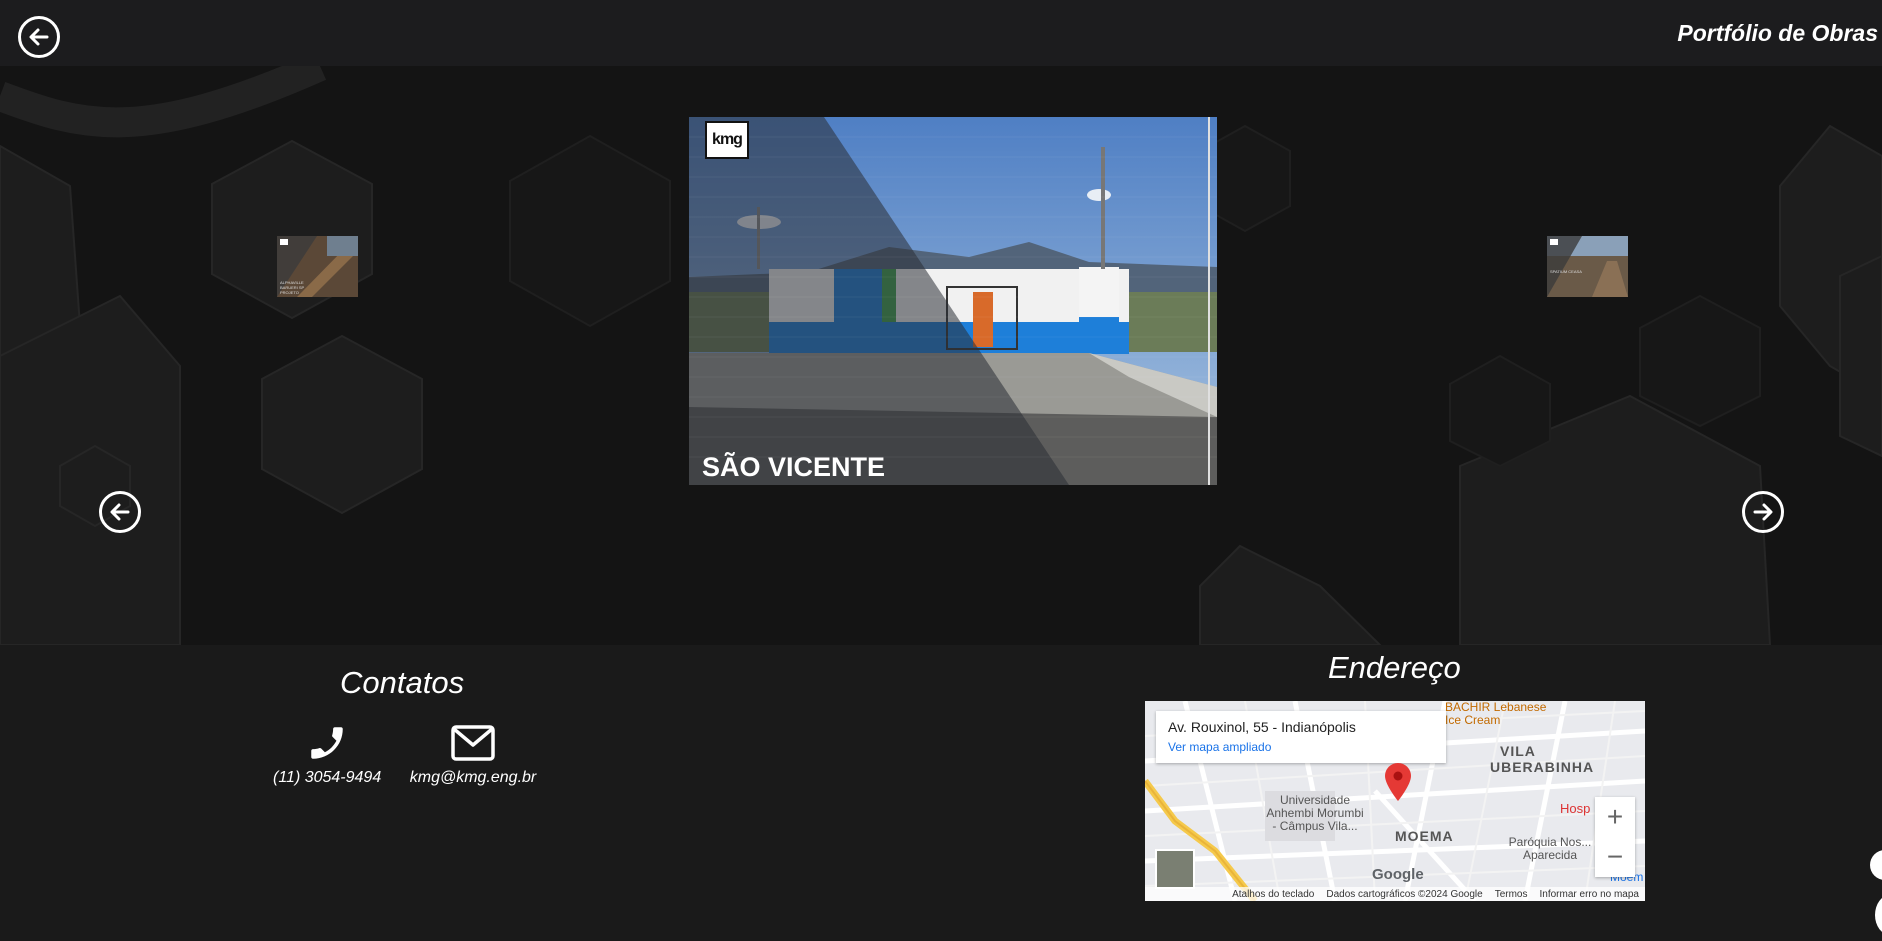  What do you see at coordinates (327, 743) in the screenshot?
I see `phone-icon` at bounding box center [327, 743].